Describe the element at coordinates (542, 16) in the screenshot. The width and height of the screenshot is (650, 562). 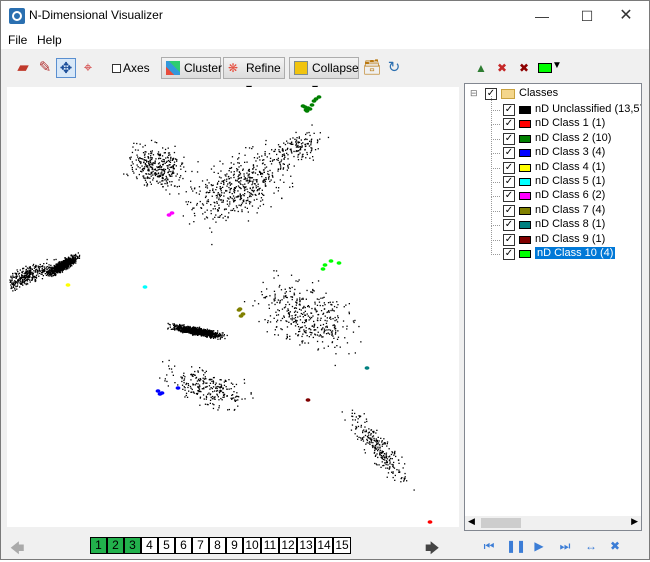
I see `minimize-icon: —` at that location.